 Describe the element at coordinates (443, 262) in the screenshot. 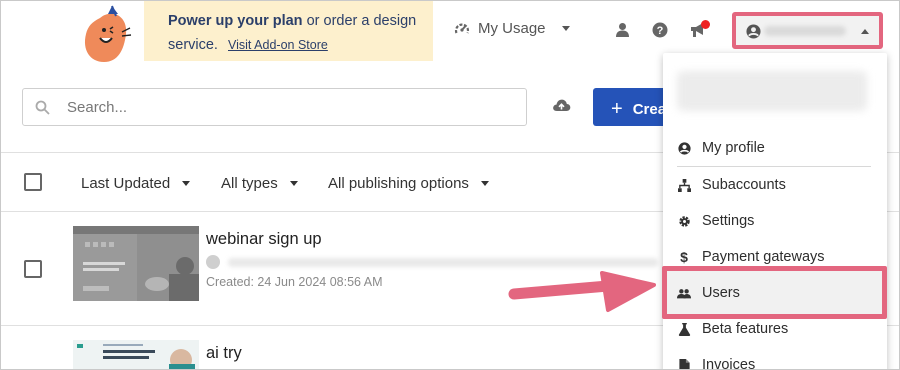

I see `page-url-blurred` at that location.